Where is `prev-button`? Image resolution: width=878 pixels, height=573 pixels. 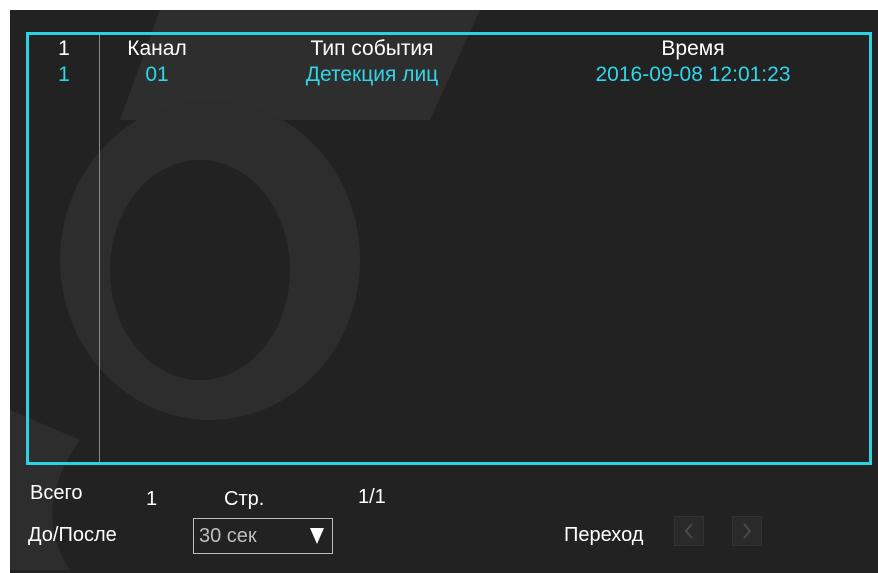
prev-button is located at coordinates (689, 531).